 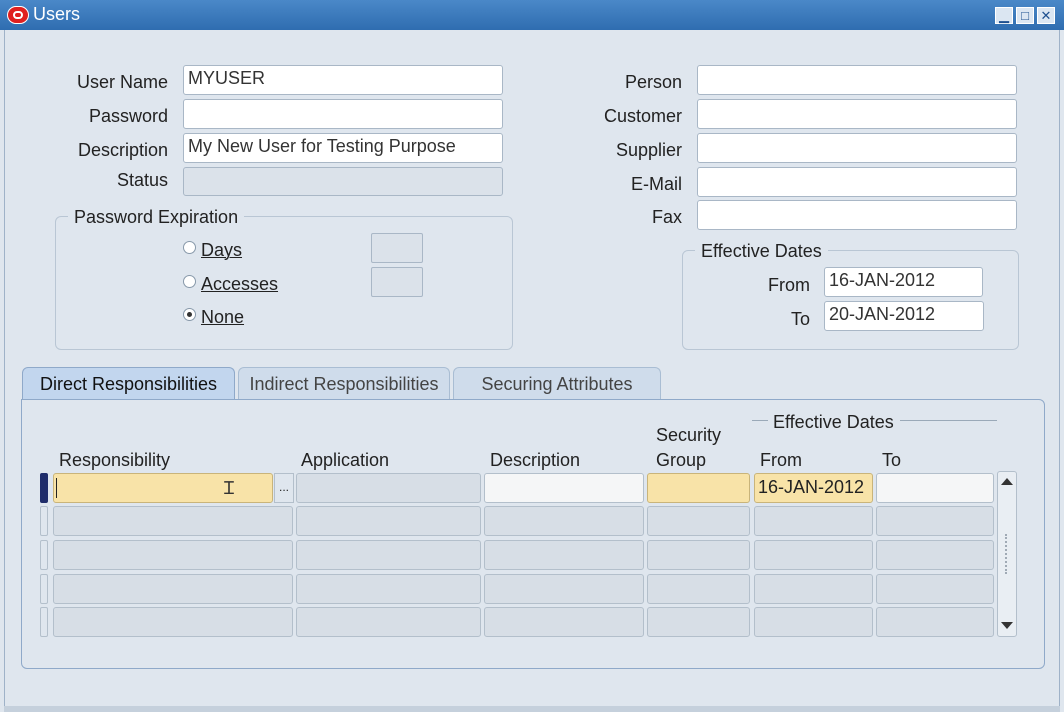 What do you see at coordinates (857, 114) in the screenshot?
I see `customer-field` at bounding box center [857, 114].